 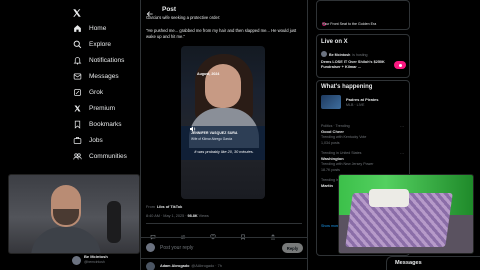 What do you see at coordinates (150, 247) in the screenshot?
I see `reply-avatar` at bounding box center [150, 247].